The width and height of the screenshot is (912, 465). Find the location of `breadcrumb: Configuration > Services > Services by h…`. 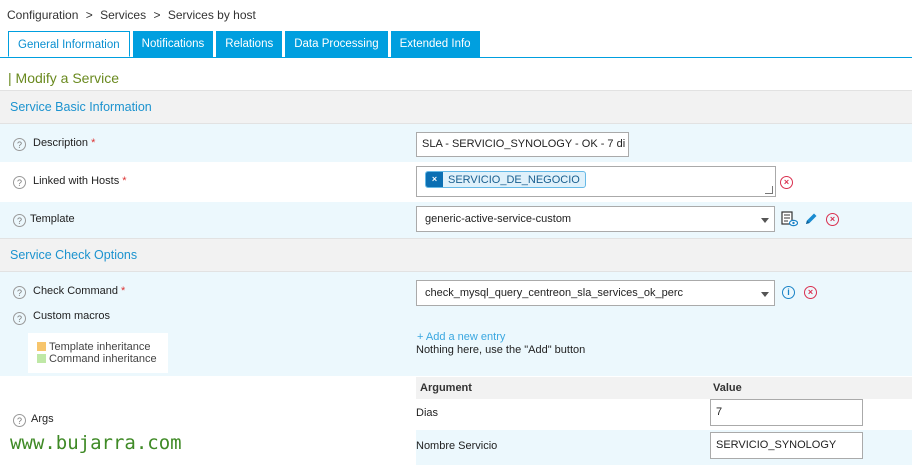

breadcrumb: Configuration > Services > Services by h… is located at coordinates (133, 15).